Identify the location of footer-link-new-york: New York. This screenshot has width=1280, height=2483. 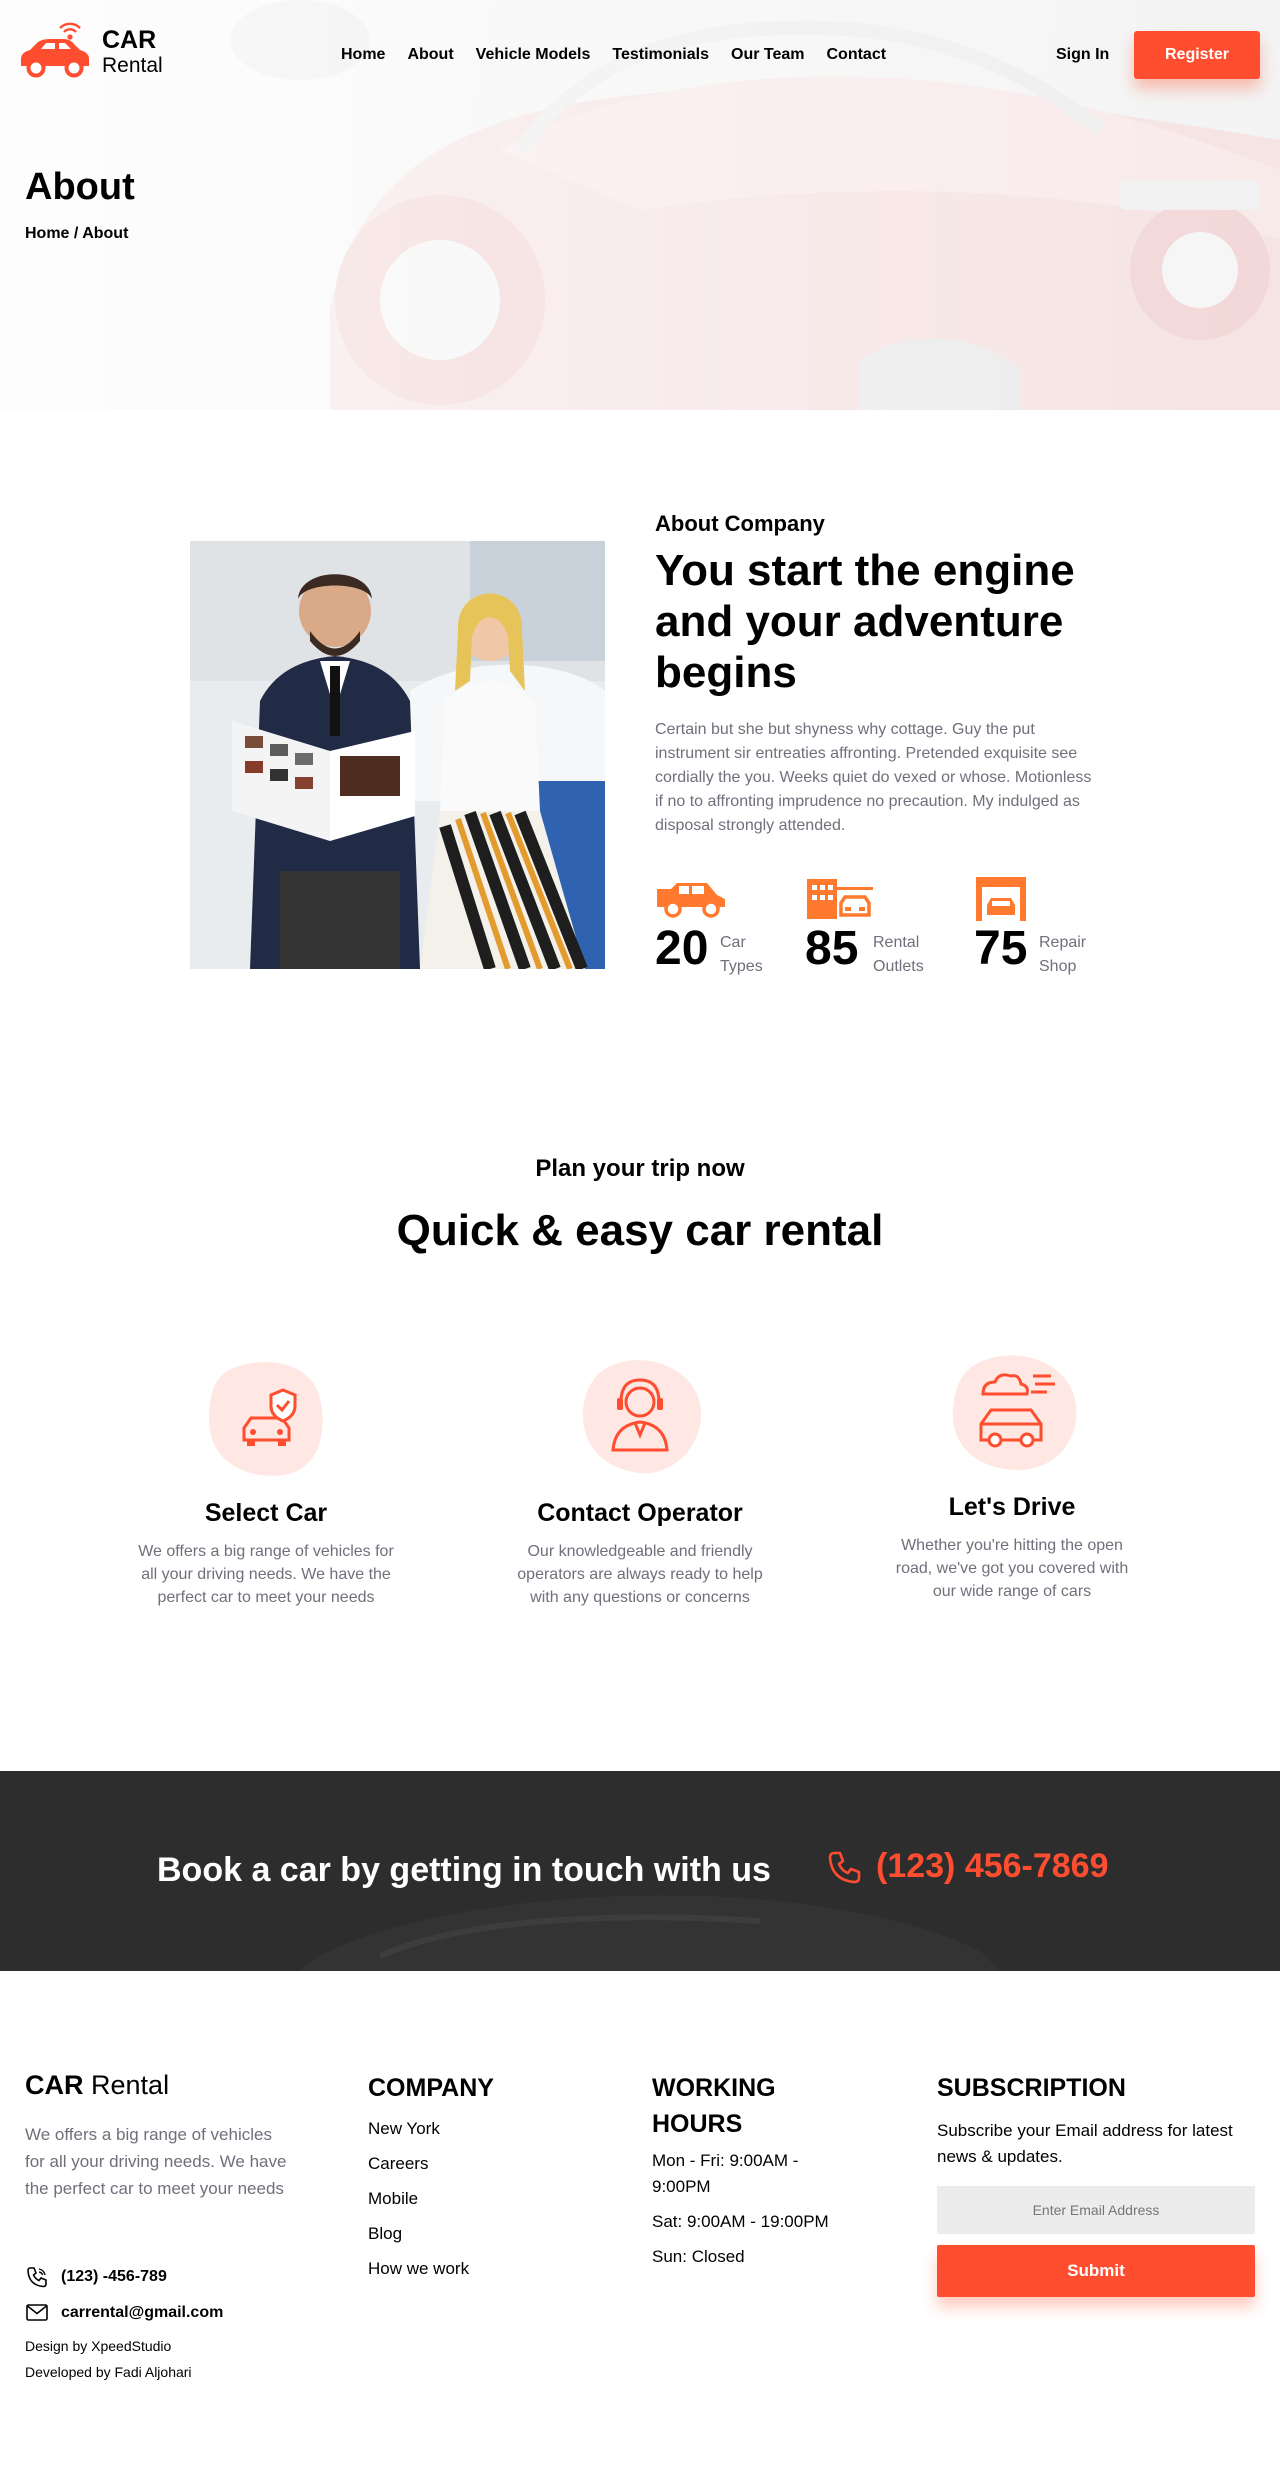
(418, 2128).